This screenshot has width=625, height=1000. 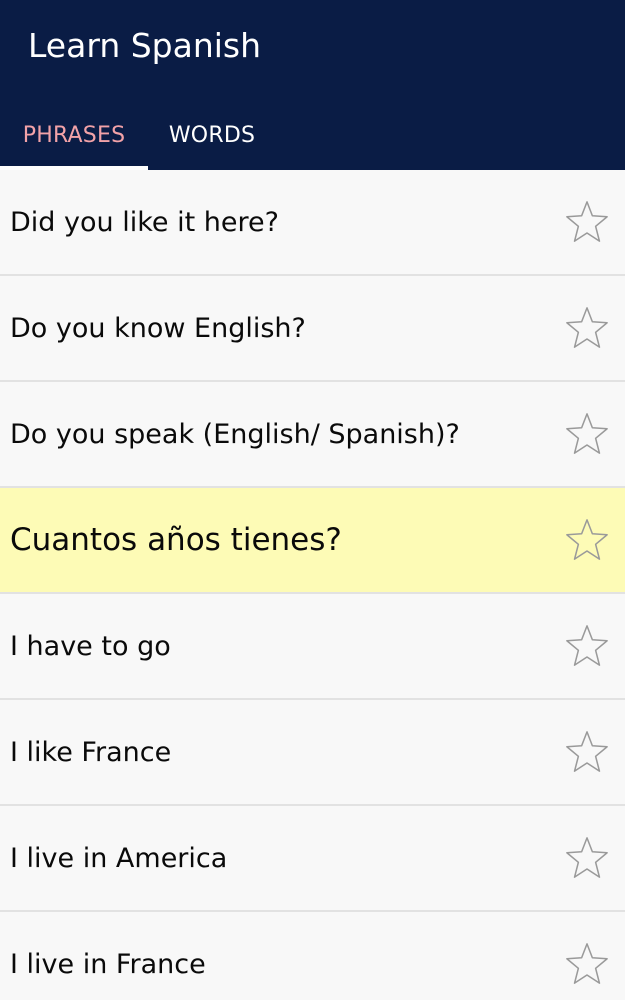 I want to click on tab-bar: PHRASES WORDS, so click(x=312, y=135).